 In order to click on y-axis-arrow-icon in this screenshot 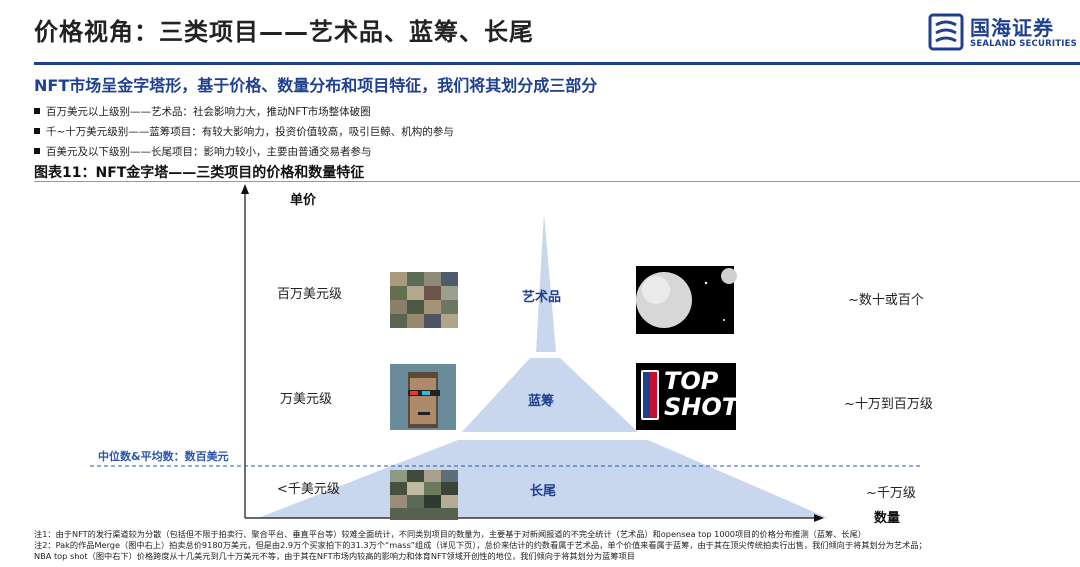, I will do `click(245, 189)`.